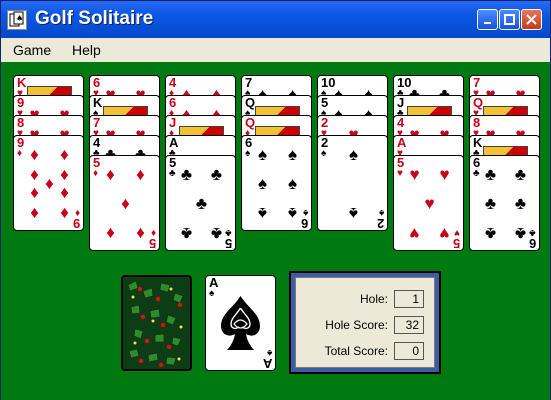 The image size is (551, 400). I want to click on card-pips: ♦ ♦ ♦ ♦ ♦ ♦ ♦ ♦ ♦, so click(49, 184).